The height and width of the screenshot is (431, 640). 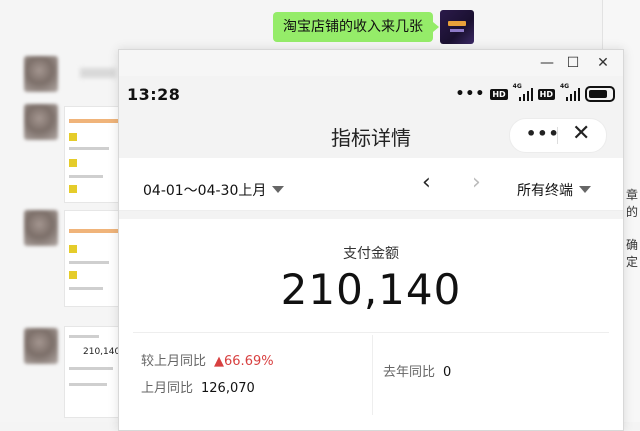 I want to click on window-titlebar: — ☐ ✕, so click(x=371, y=63).